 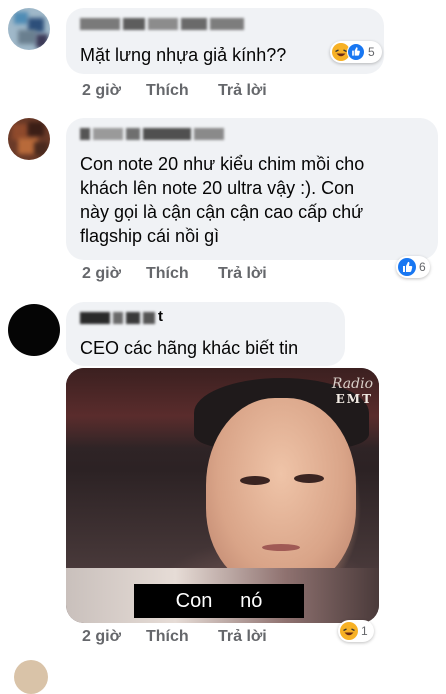 I want to click on reaction-summary: 6, so click(x=413, y=267).